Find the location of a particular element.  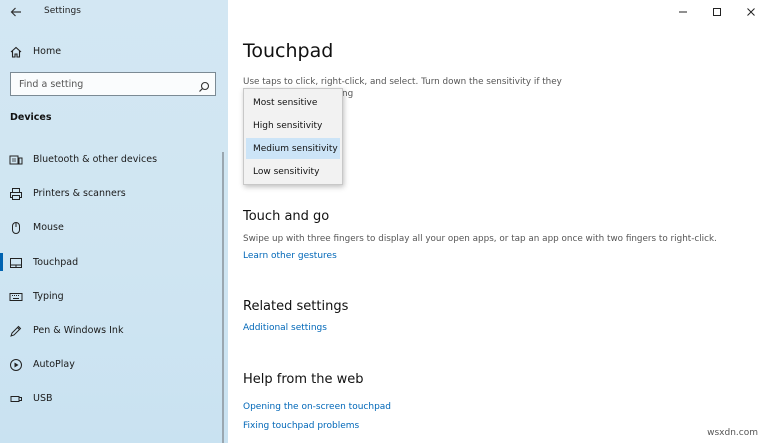

printer-icon is located at coordinates (16, 193).